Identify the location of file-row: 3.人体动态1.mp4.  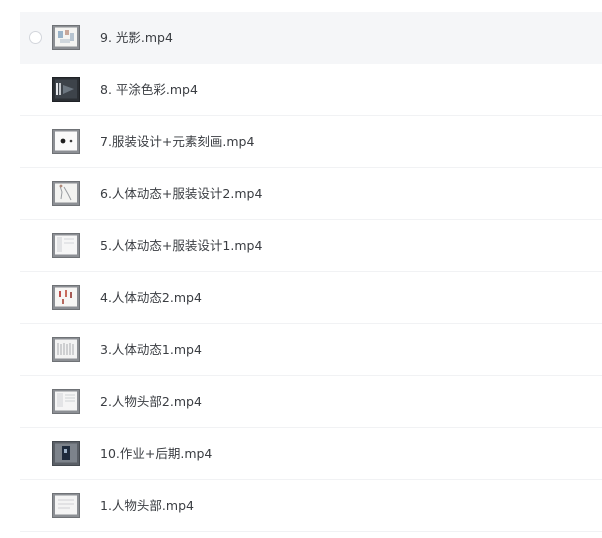
(311, 350).